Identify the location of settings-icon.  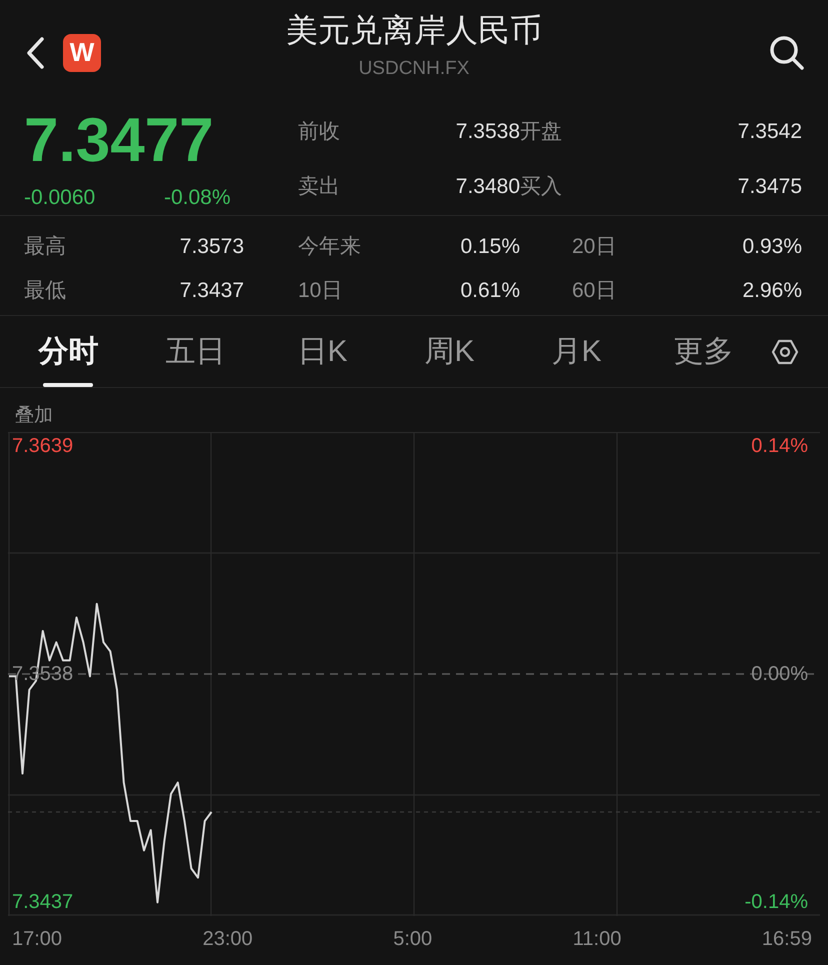
(785, 351).